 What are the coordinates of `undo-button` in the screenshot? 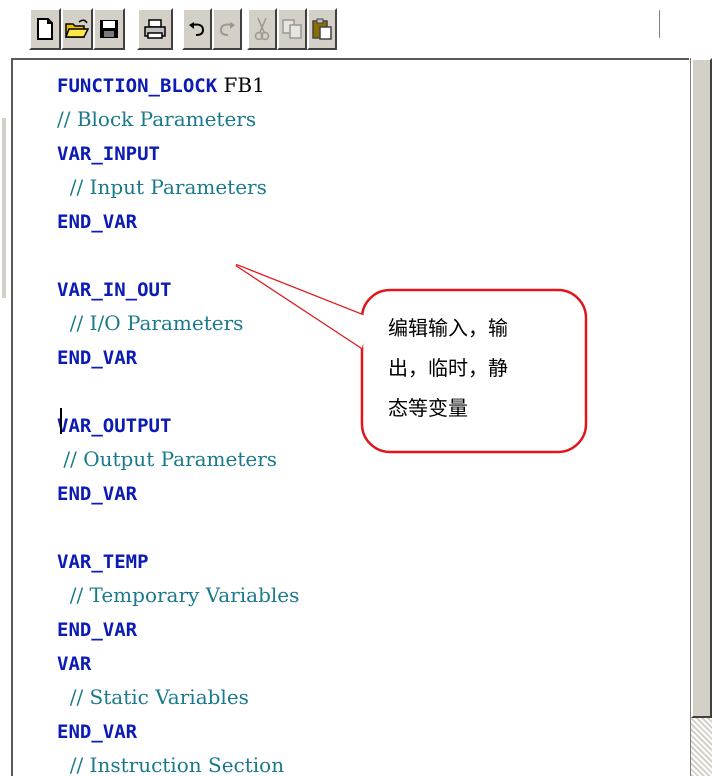 It's located at (197, 29).